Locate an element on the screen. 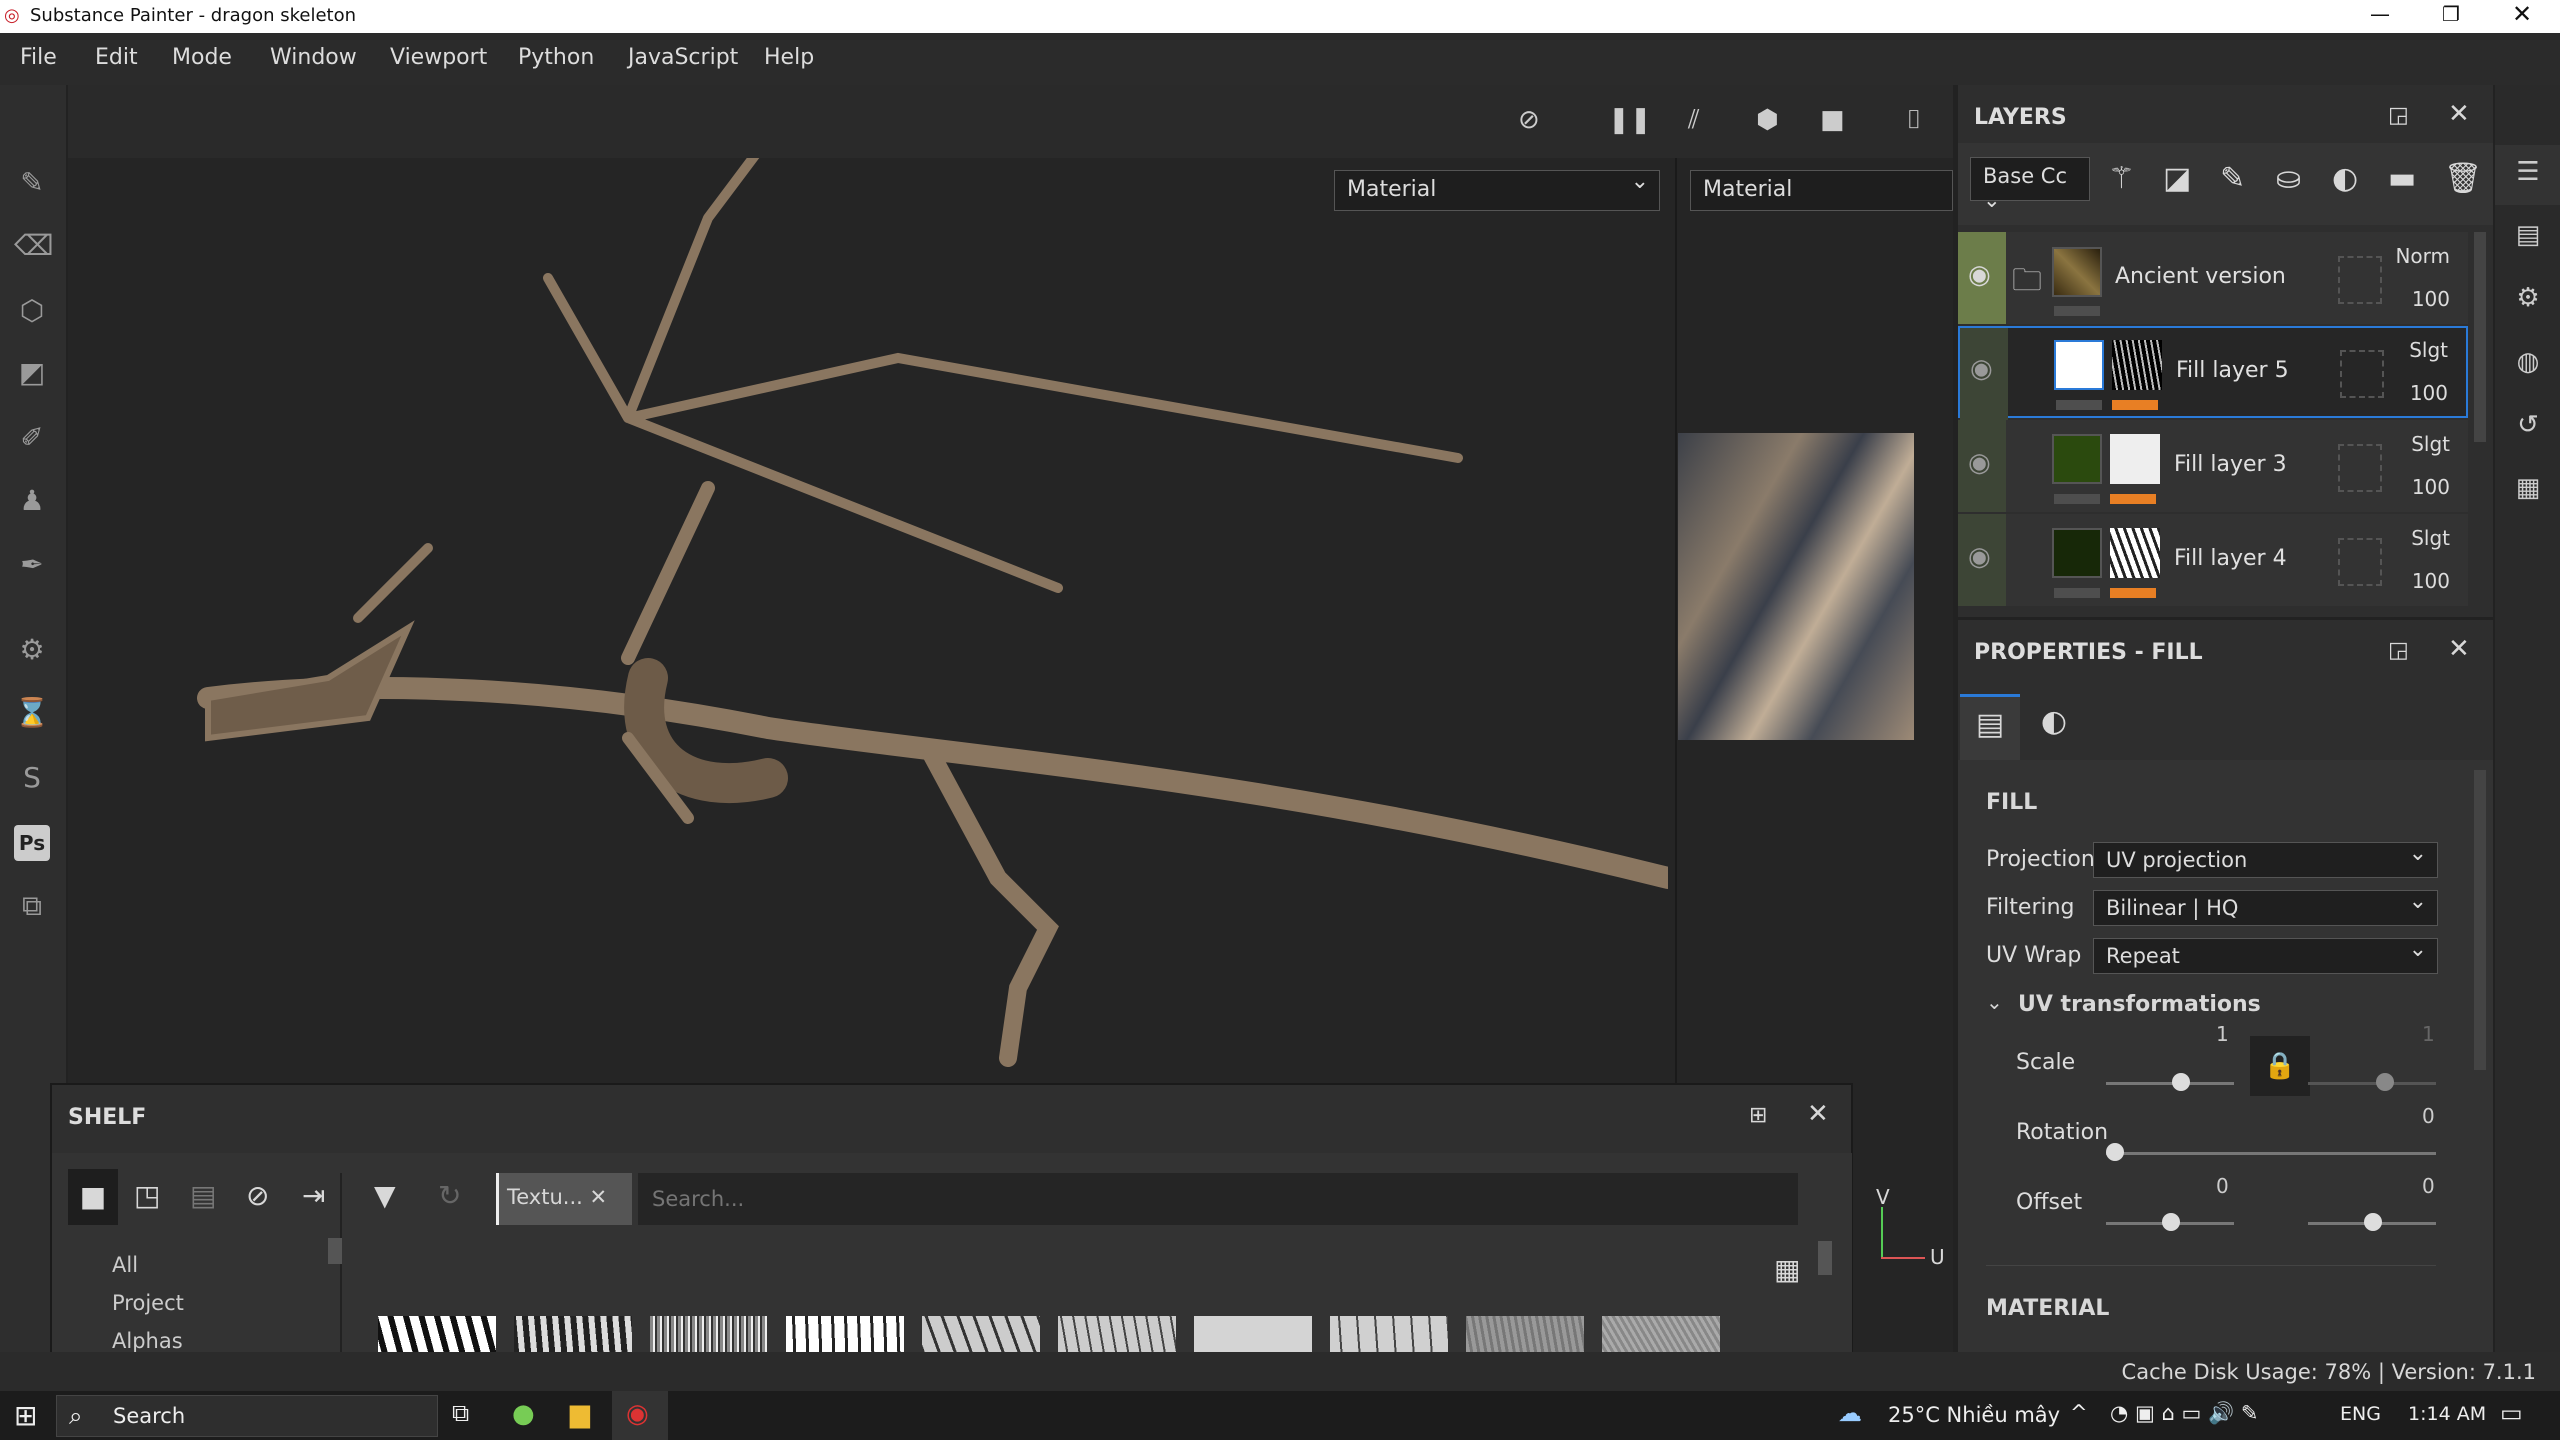 The image size is (2560, 1440). weather-text: 25°C Nhiều mây is located at coordinates (1974, 1415).